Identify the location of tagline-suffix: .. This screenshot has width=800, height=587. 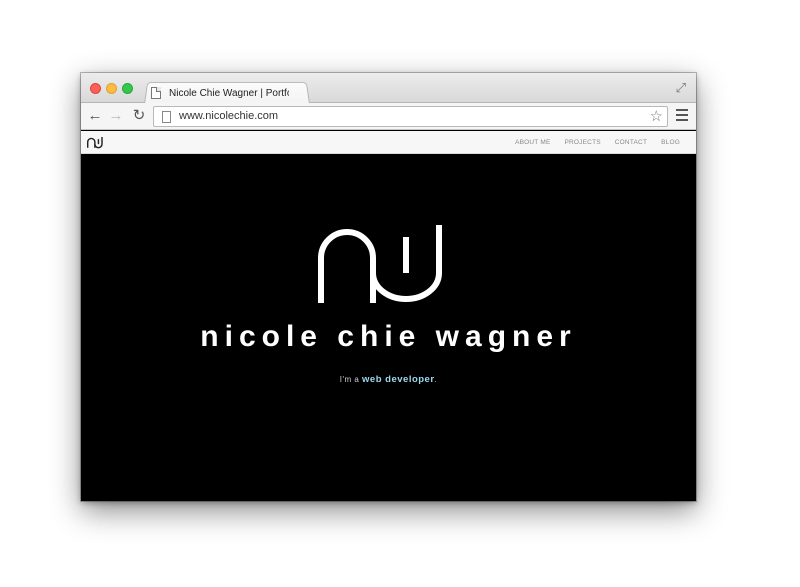
(436, 379).